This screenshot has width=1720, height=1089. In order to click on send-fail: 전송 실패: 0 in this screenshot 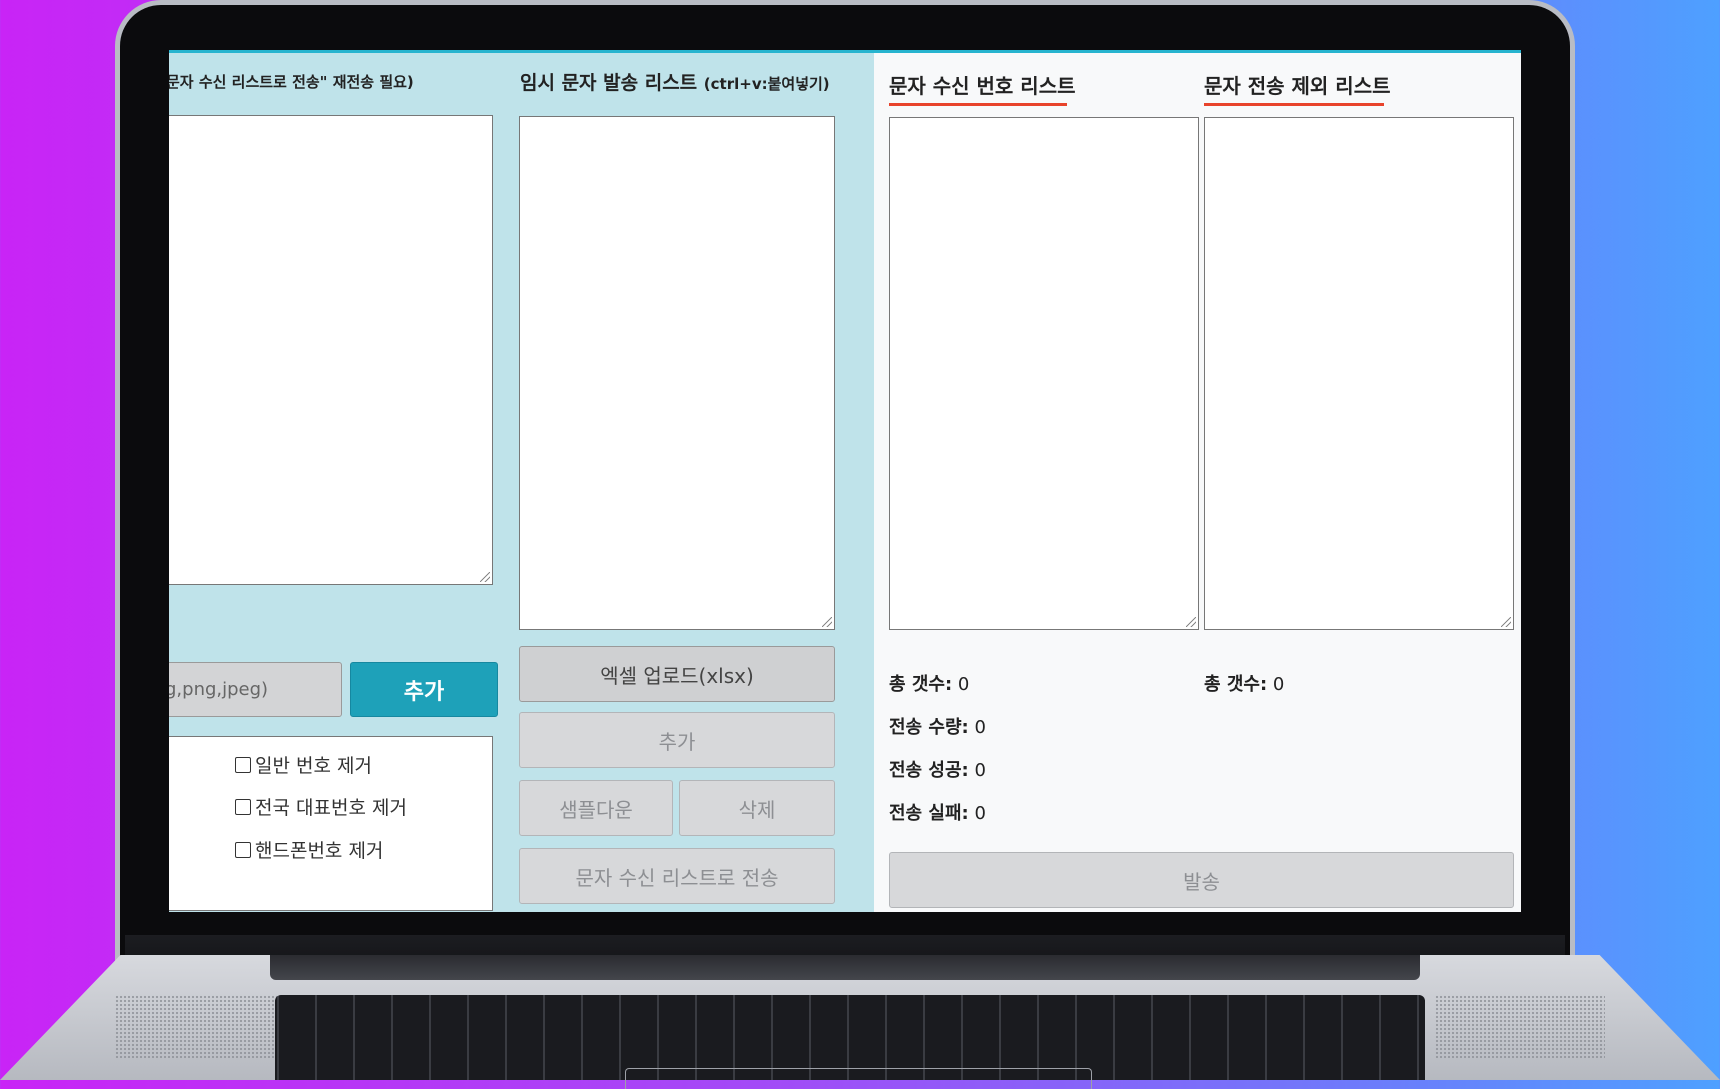, I will do `click(937, 812)`.